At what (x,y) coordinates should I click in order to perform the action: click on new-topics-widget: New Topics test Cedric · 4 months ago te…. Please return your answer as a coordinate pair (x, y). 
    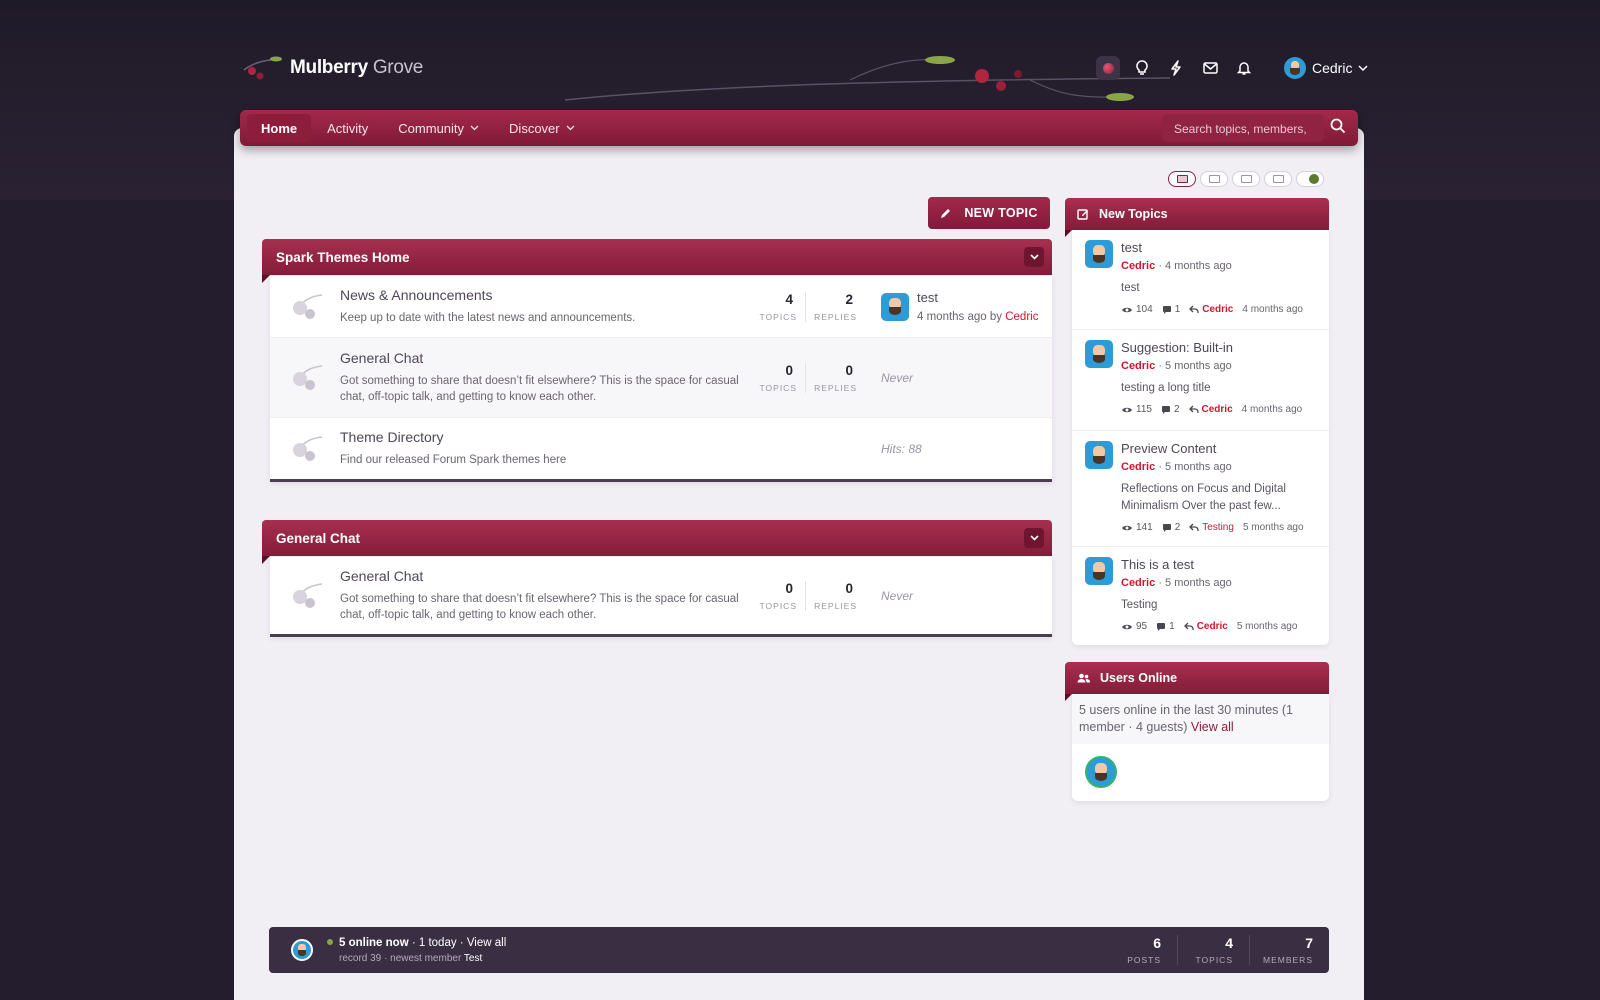
    Looking at the image, I should click on (1197, 421).